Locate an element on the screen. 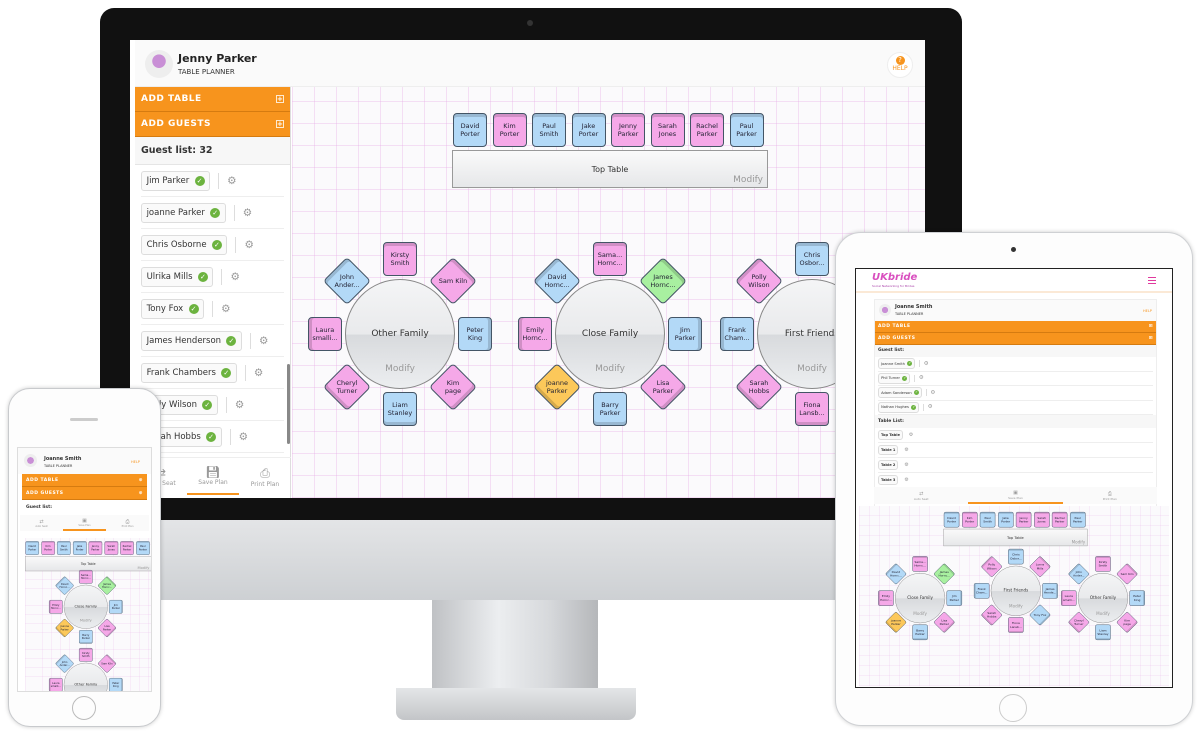 The height and width of the screenshot is (732, 1200). add-guests-button: ADD GUESTS ⊕ is located at coordinates (84, 493).